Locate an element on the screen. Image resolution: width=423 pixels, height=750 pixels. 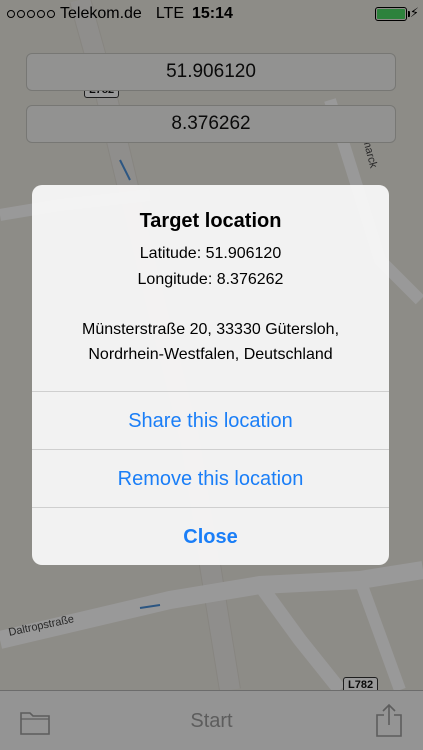
share-location-button: Share this location is located at coordinates (210, 420).